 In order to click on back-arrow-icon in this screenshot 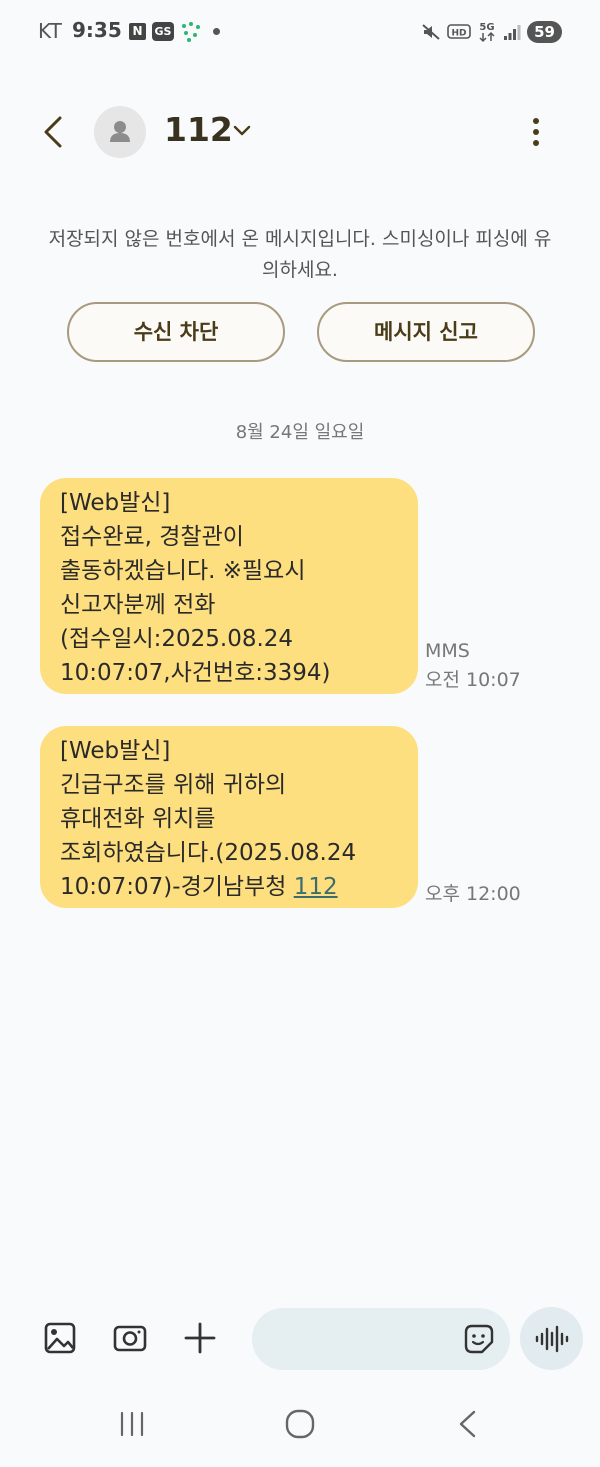, I will do `click(56, 132)`.